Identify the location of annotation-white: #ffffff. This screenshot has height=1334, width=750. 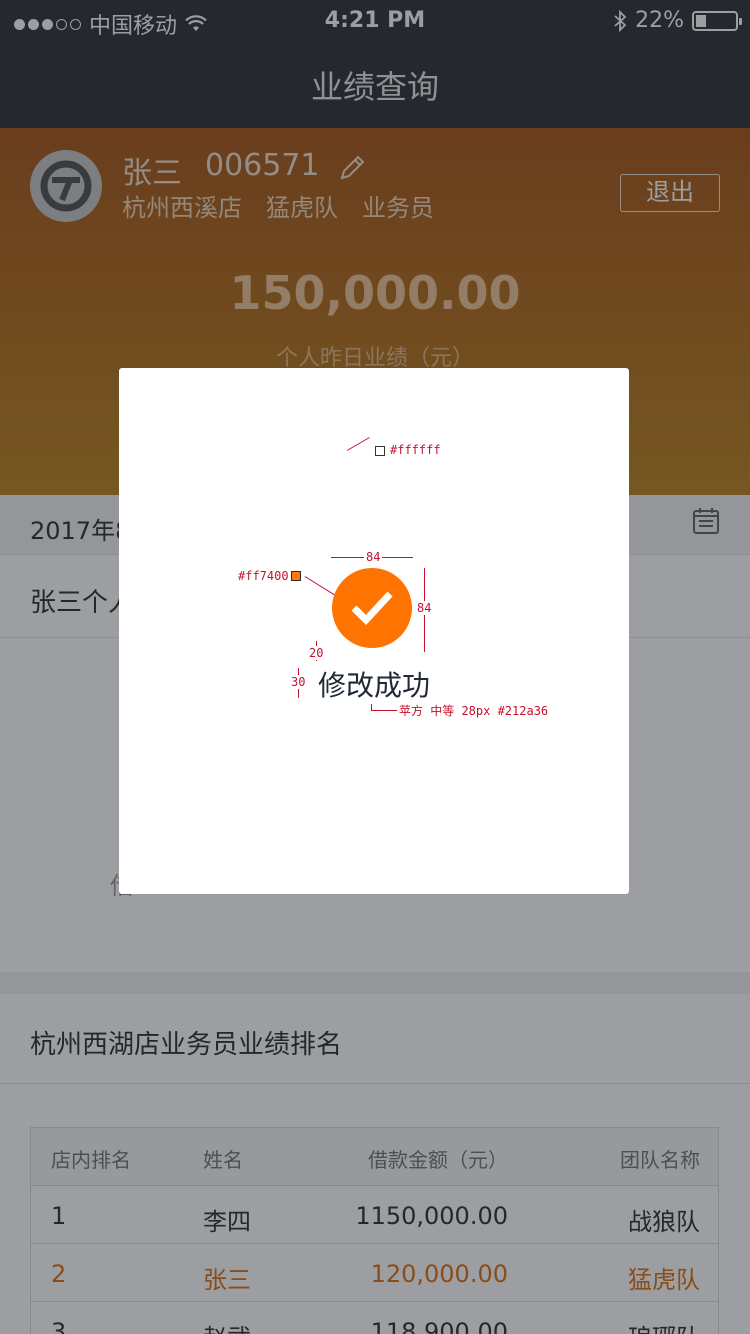
(415, 450).